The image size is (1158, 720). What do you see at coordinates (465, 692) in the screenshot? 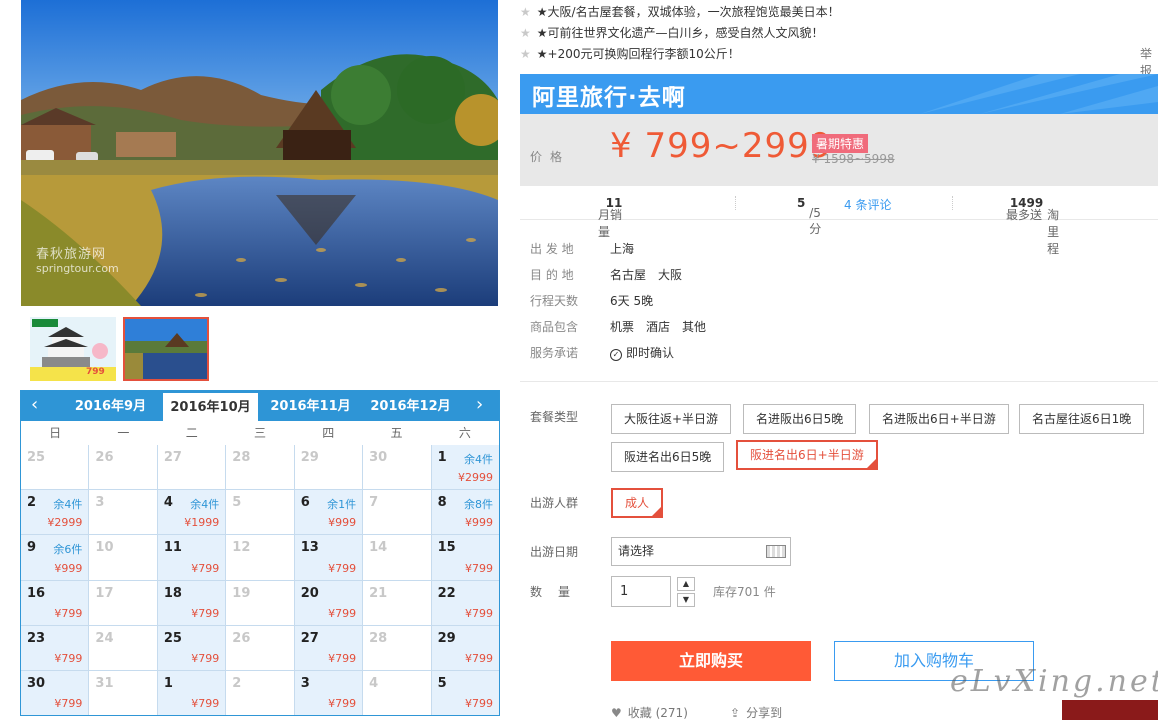
I see `calendar-day-cell: 5 ¥799` at bounding box center [465, 692].